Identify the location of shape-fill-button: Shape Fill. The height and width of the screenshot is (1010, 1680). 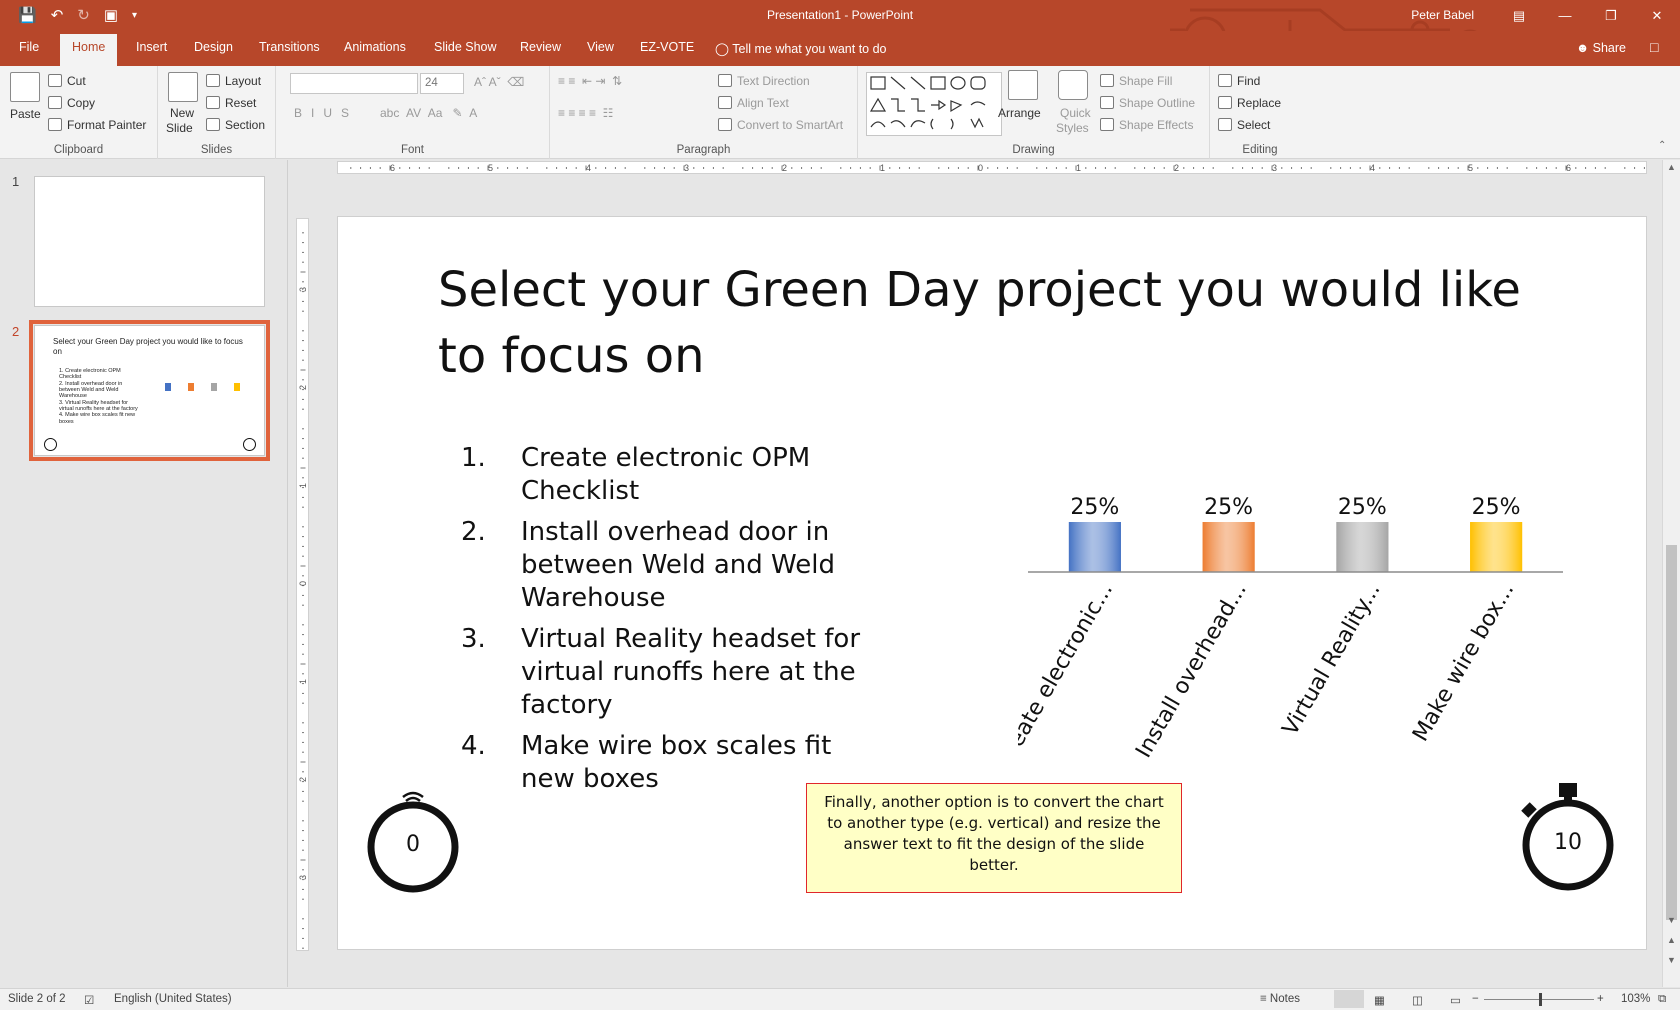
(1136, 81).